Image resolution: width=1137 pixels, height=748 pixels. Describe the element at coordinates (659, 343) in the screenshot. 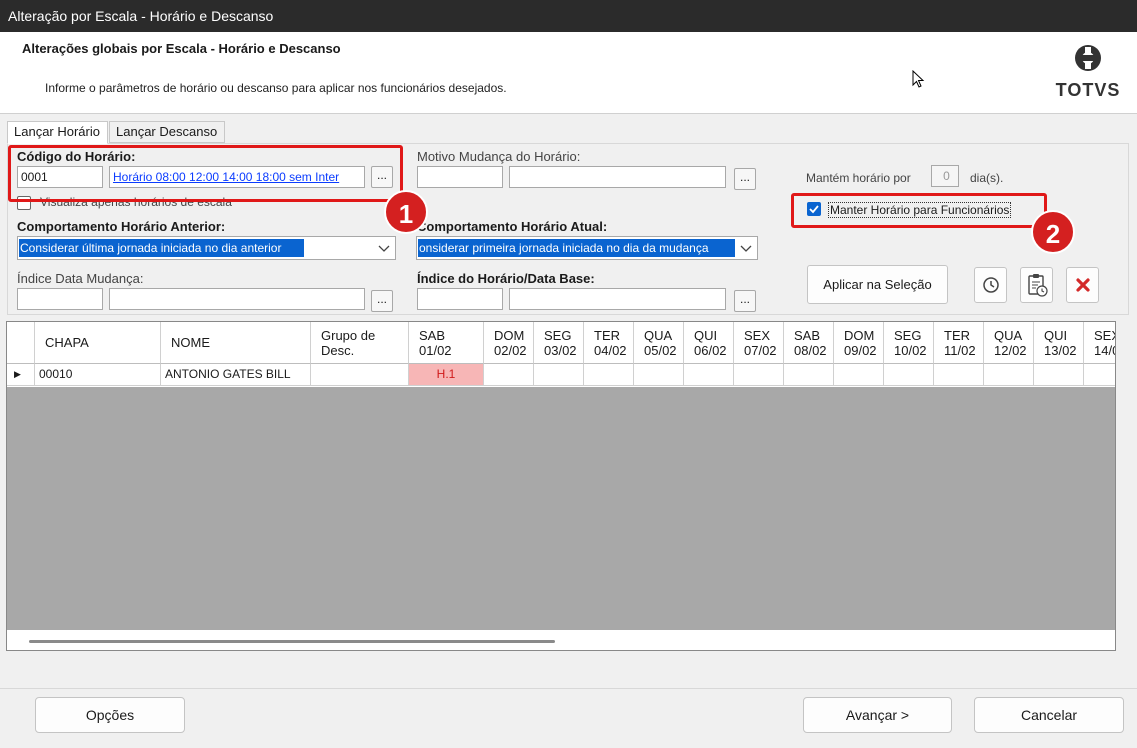

I see `column-header: QUA 05/02` at that location.